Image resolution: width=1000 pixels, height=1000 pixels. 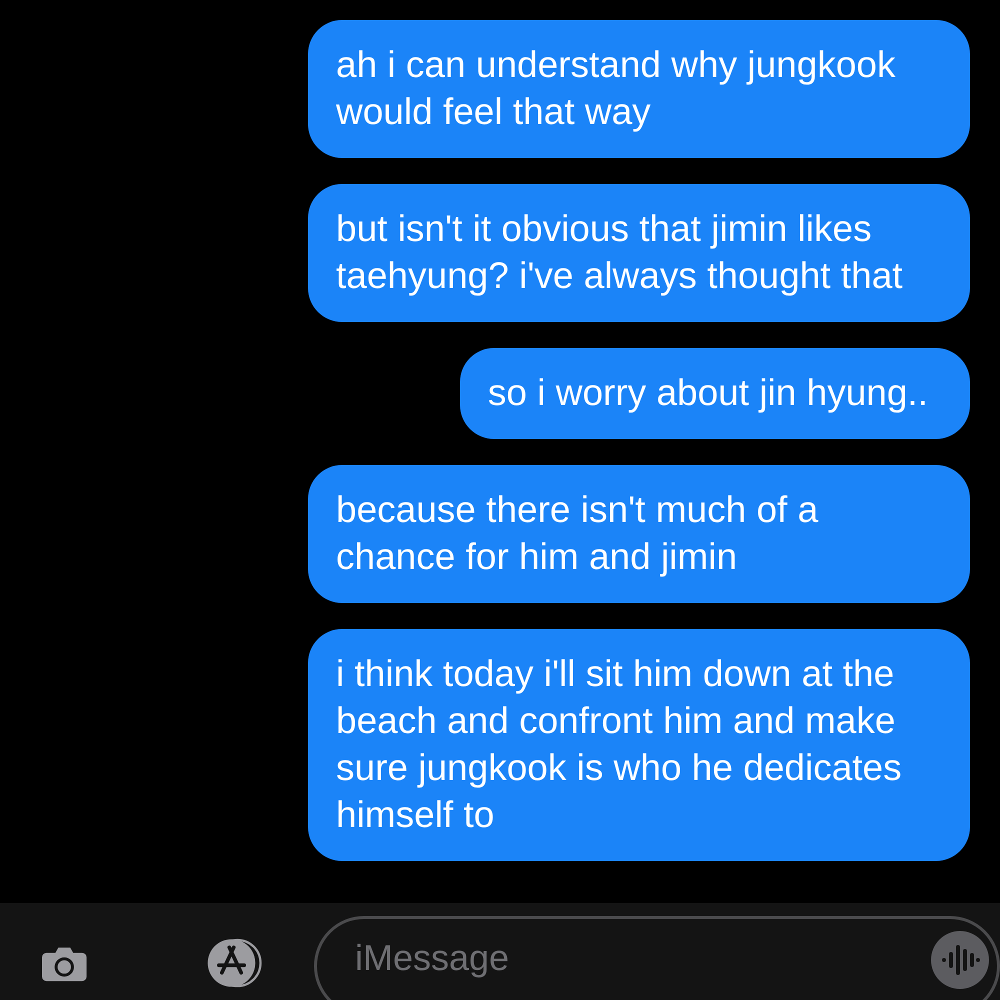 I want to click on audio-wave-icon, so click(x=960, y=960).